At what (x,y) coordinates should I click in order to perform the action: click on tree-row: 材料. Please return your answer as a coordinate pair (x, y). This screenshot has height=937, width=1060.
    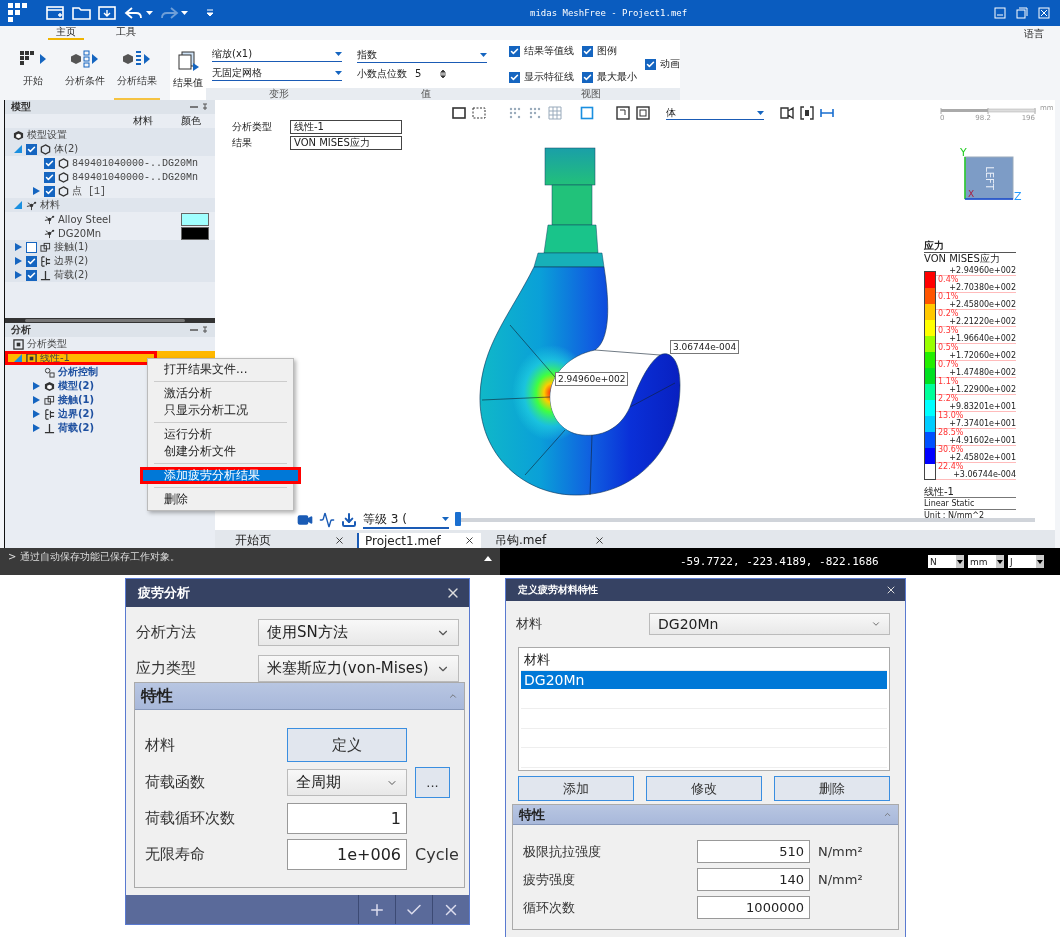
    Looking at the image, I should click on (110, 205).